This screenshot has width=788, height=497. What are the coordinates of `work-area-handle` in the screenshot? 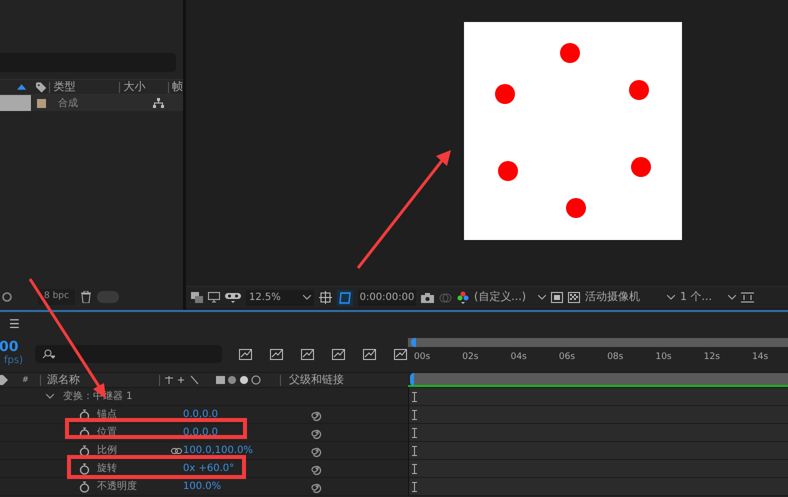 It's located at (413, 342).